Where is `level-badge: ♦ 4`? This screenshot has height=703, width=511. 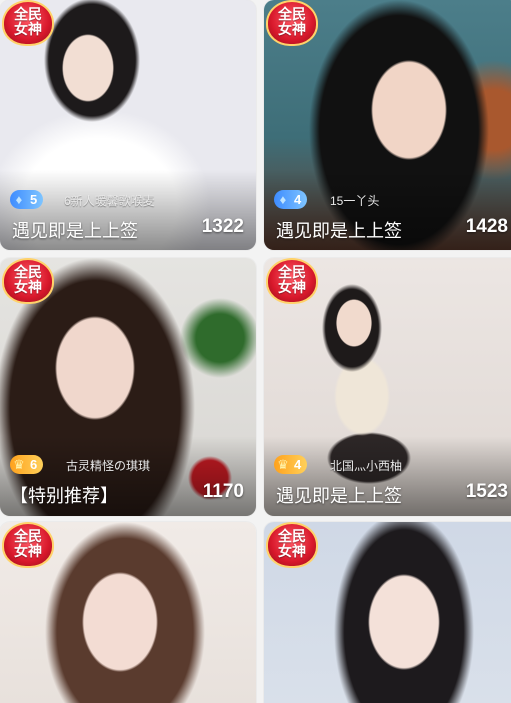
level-badge: ♦ 4 is located at coordinates (291, 199).